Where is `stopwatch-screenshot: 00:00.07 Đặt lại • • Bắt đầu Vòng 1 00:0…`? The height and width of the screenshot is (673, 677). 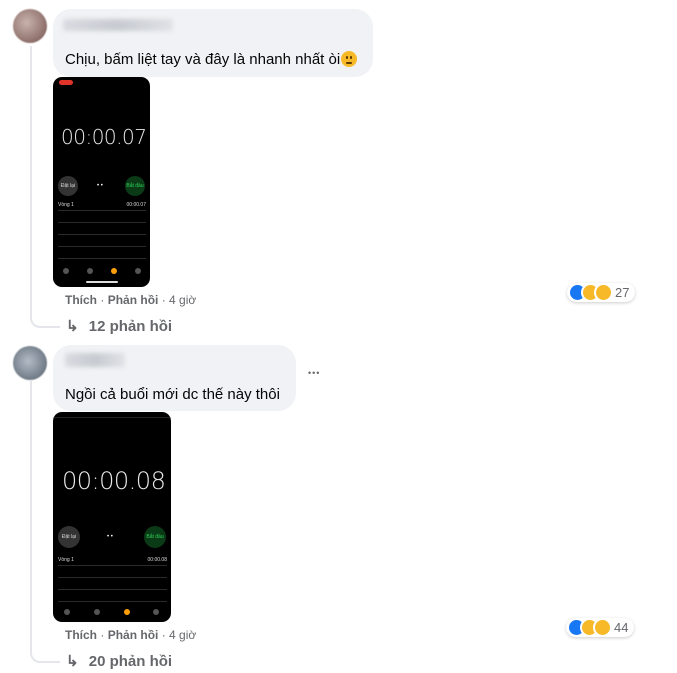 stopwatch-screenshot: 00:00.07 Đặt lại • • Bắt đầu Vòng 1 00:0… is located at coordinates (101, 182).